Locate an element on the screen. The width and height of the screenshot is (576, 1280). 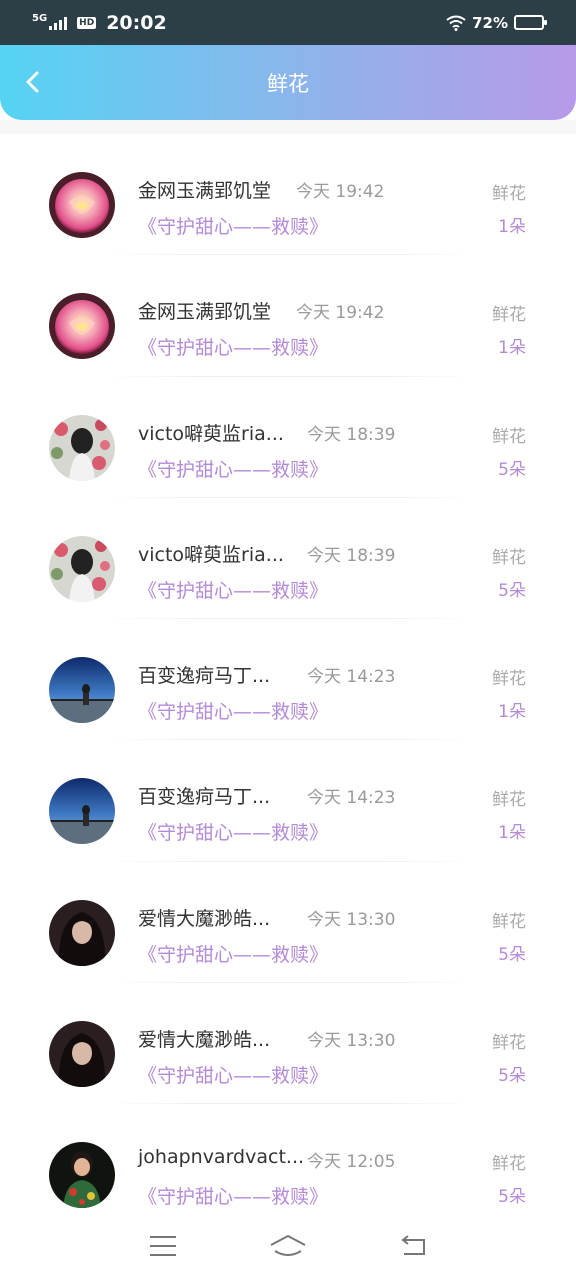
return-button is located at coordinates (413, 1246).